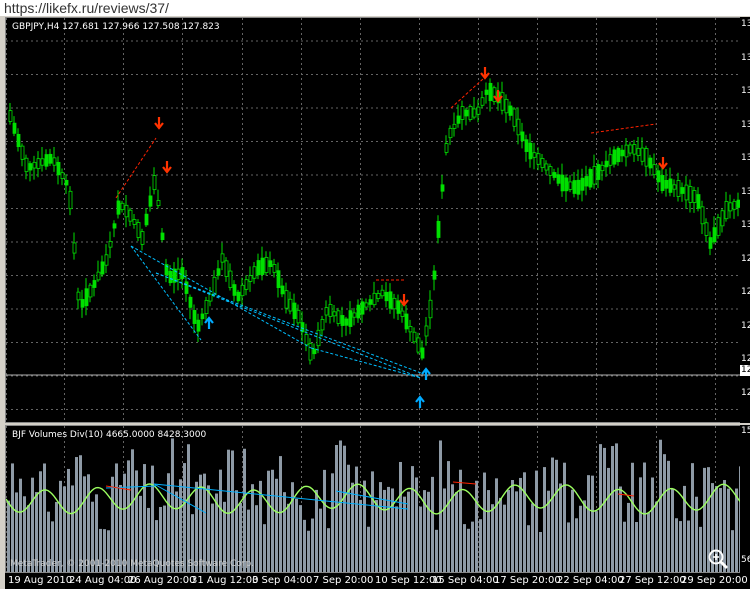  I want to click on time-tick-label: 15 Sep 04:00, so click(465, 580).